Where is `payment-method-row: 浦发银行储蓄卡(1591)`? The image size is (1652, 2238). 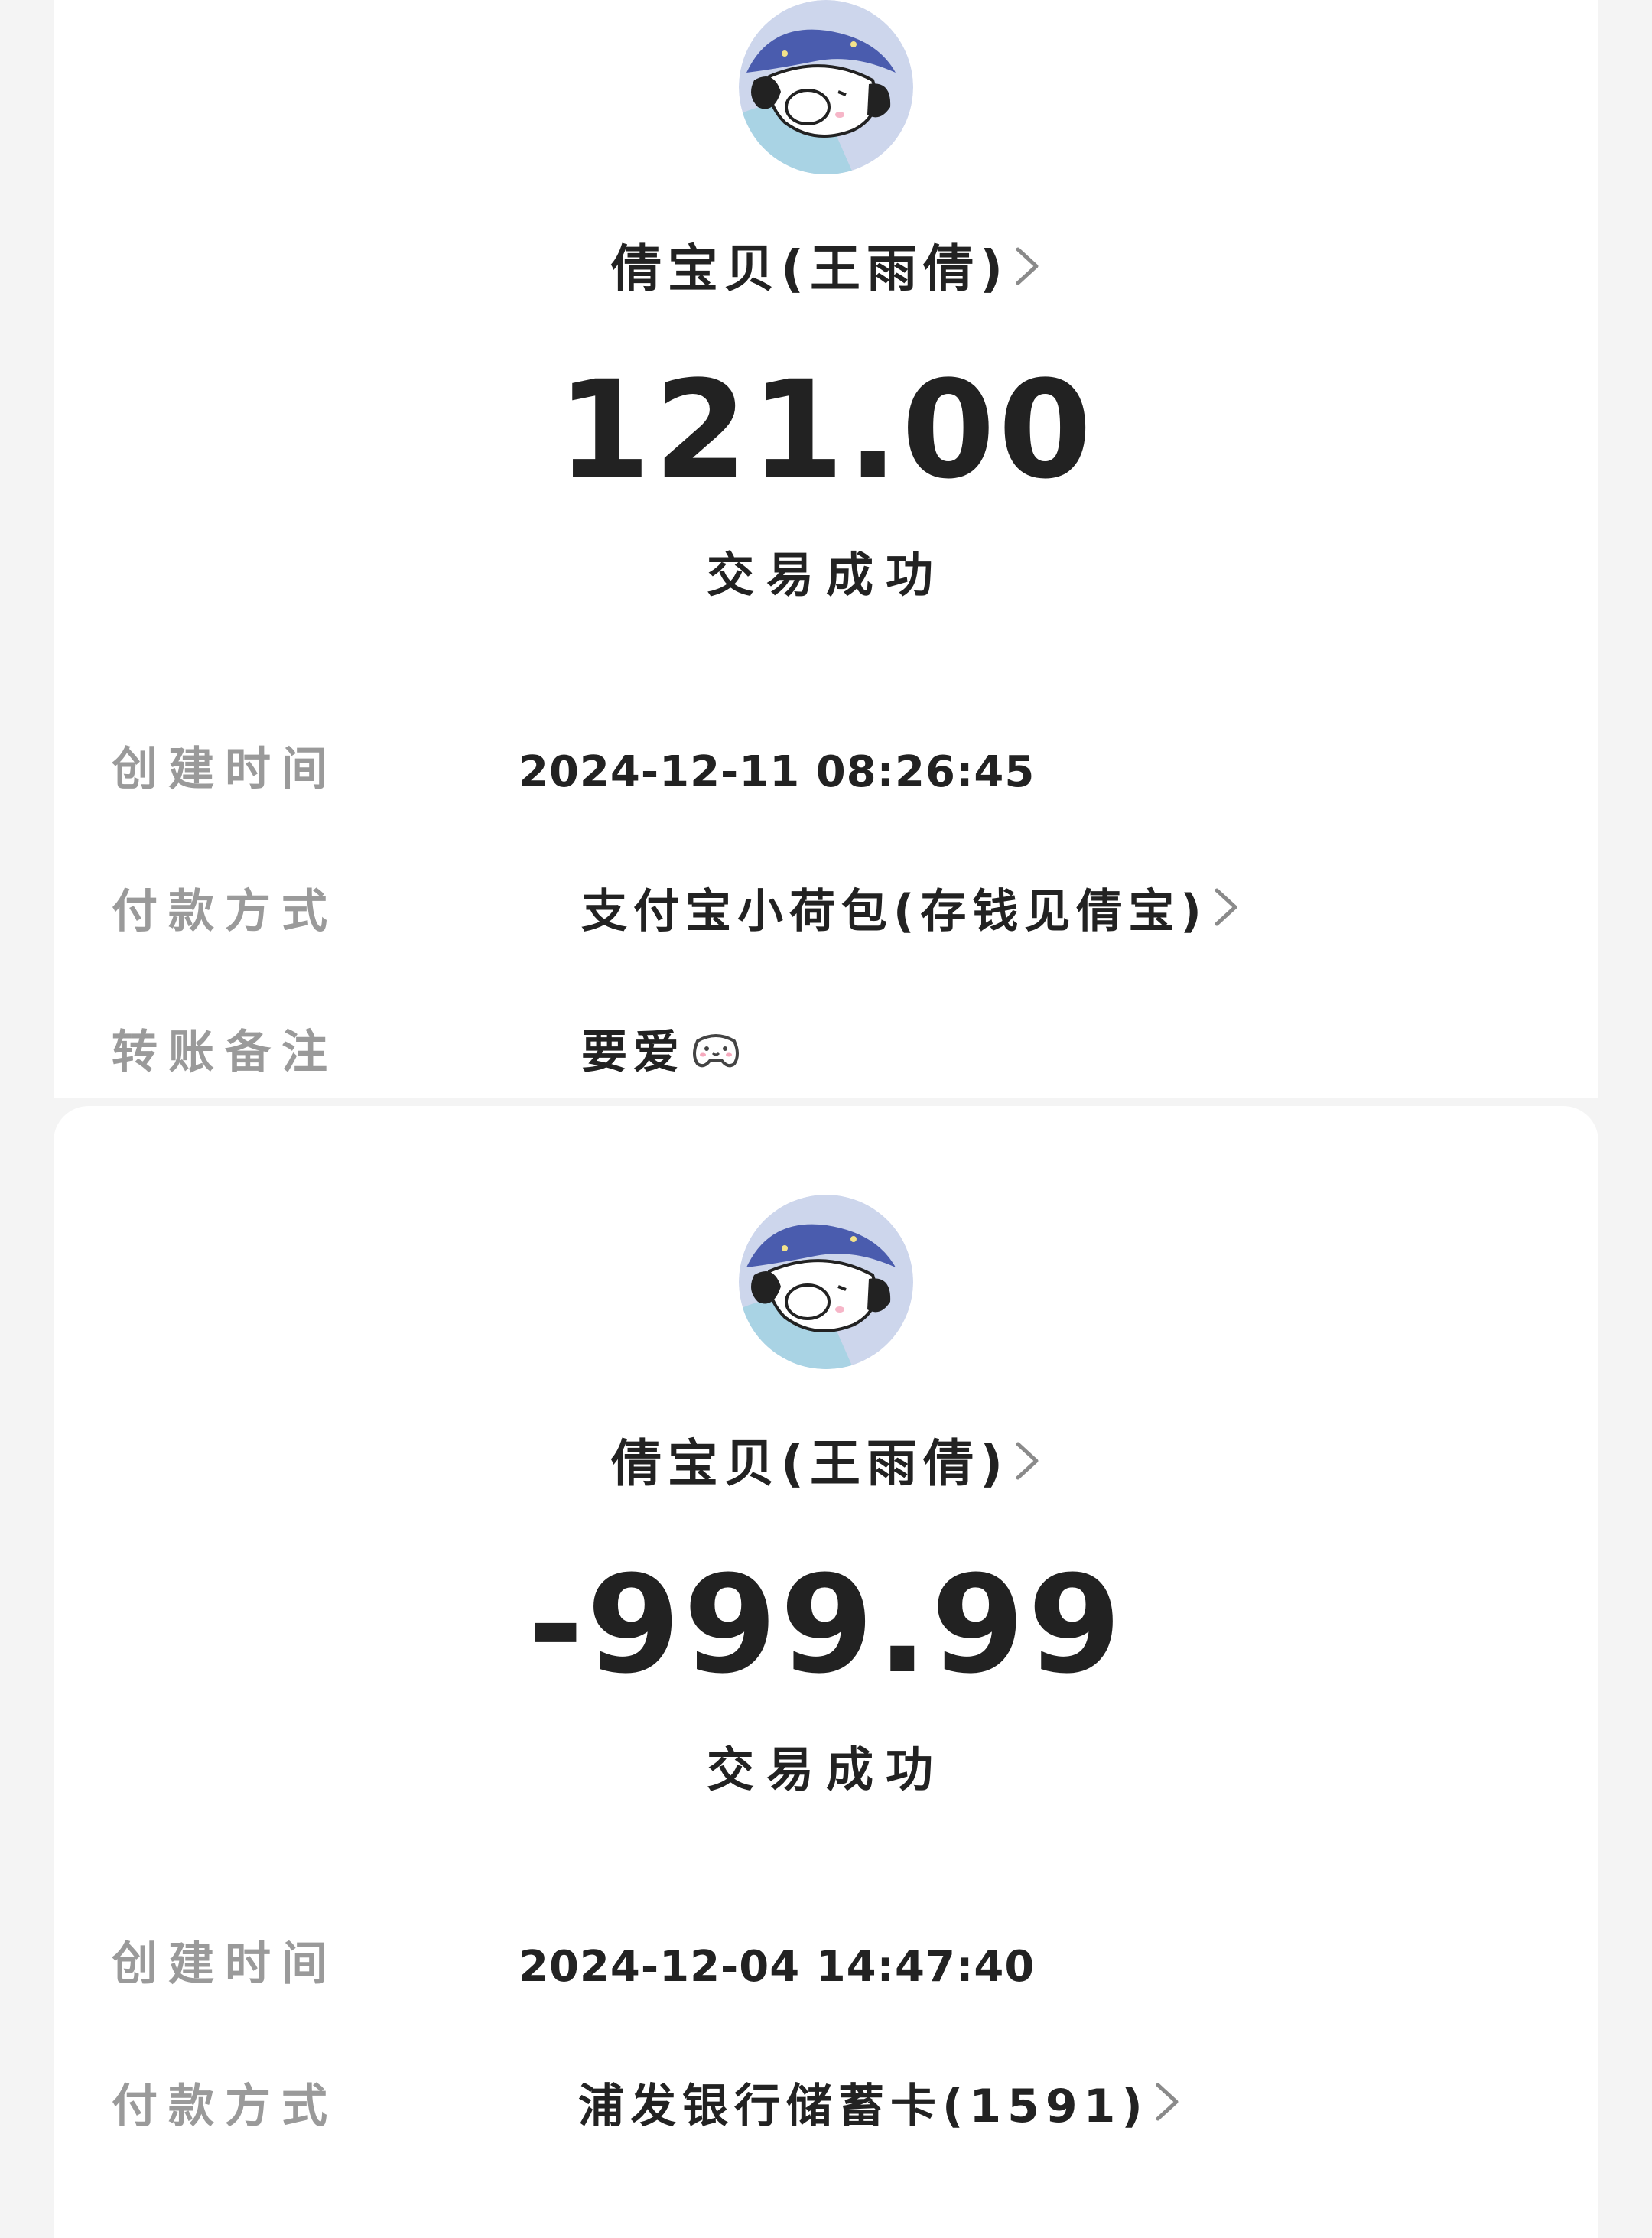
payment-method-row: 浦发银行储蓄卡(1591) is located at coordinates (879, 2108).